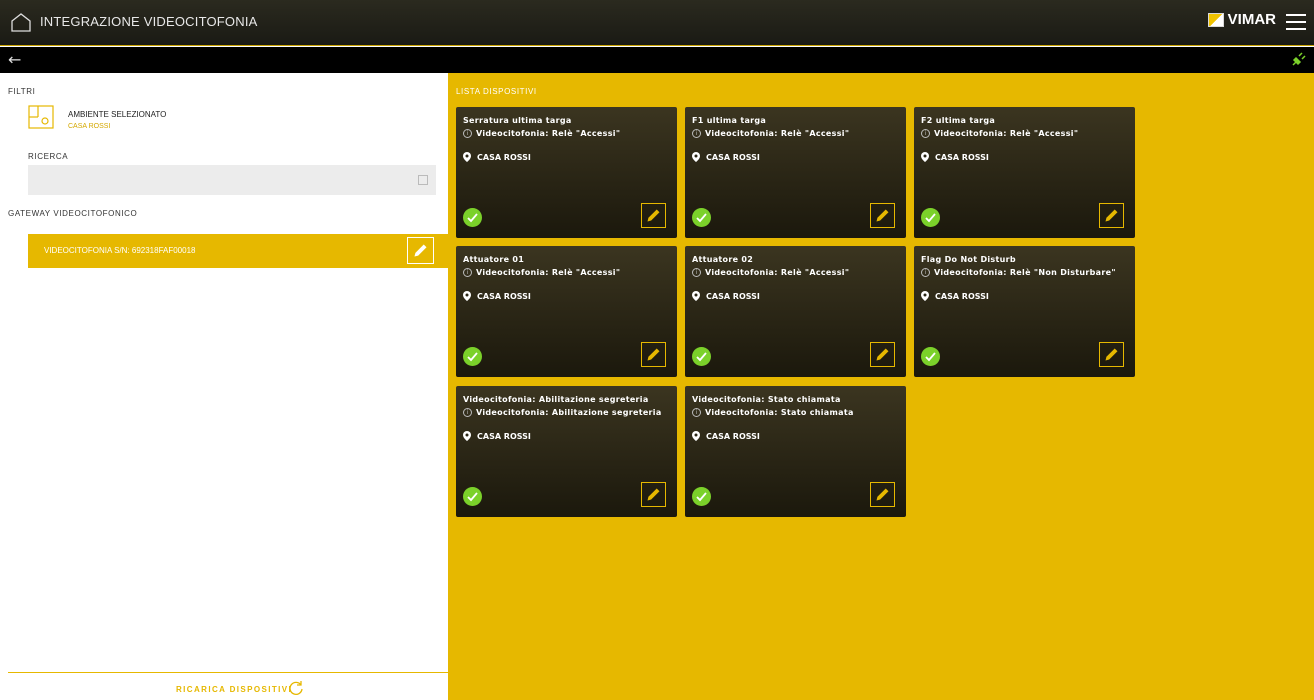  What do you see at coordinates (149, 21) in the screenshot?
I see `page-title: INTEGRAZIONE VIDEOCITOFONIA` at bounding box center [149, 21].